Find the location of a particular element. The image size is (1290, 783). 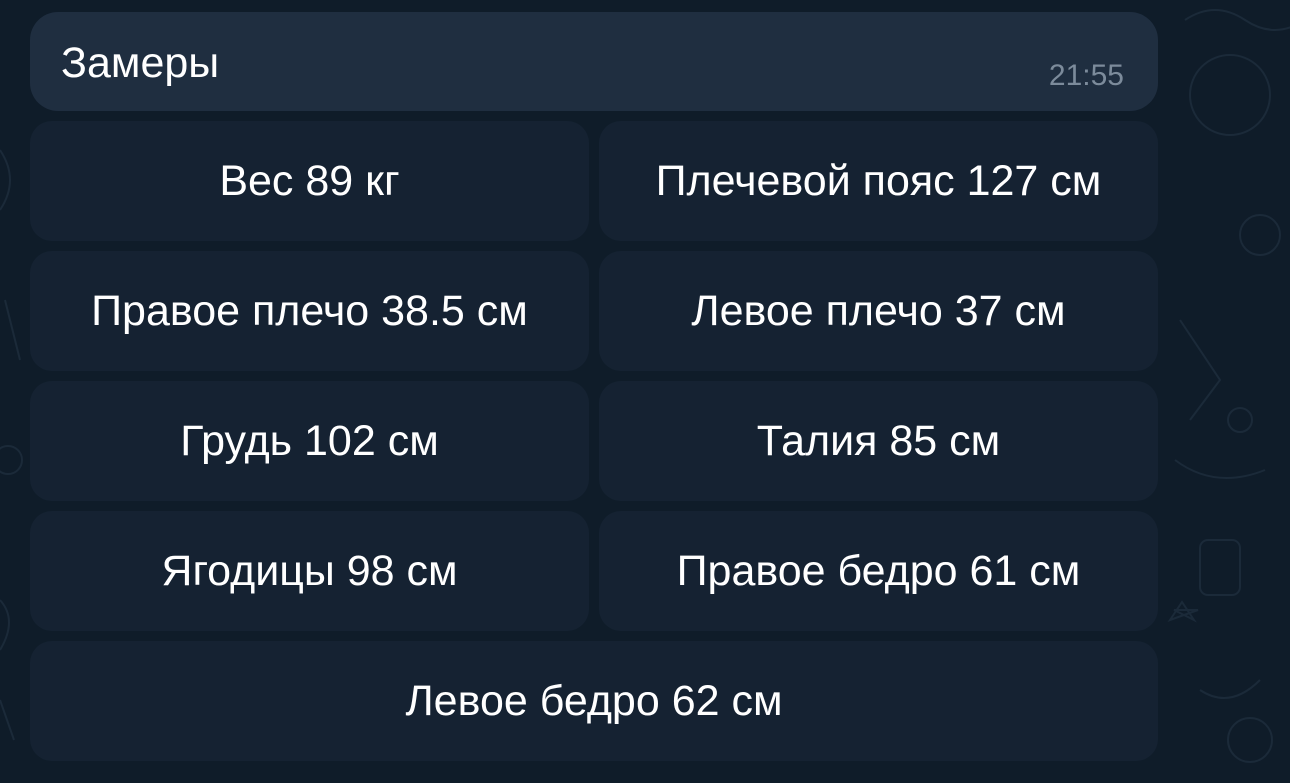

message-timestamp: 21:55 is located at coordinates (1086, 75).